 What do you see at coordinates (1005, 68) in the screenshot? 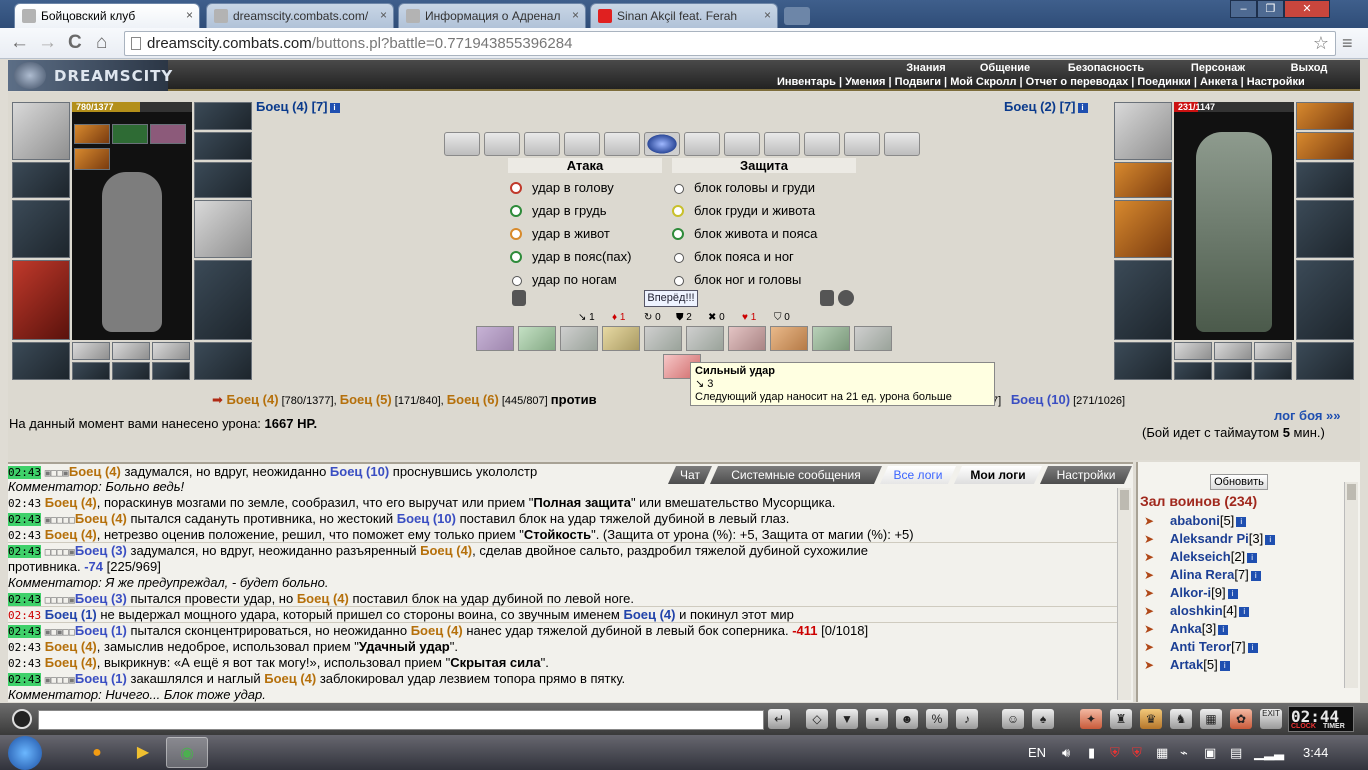
I see `menu-communication: Общение` at bounding box center [1005, 68].